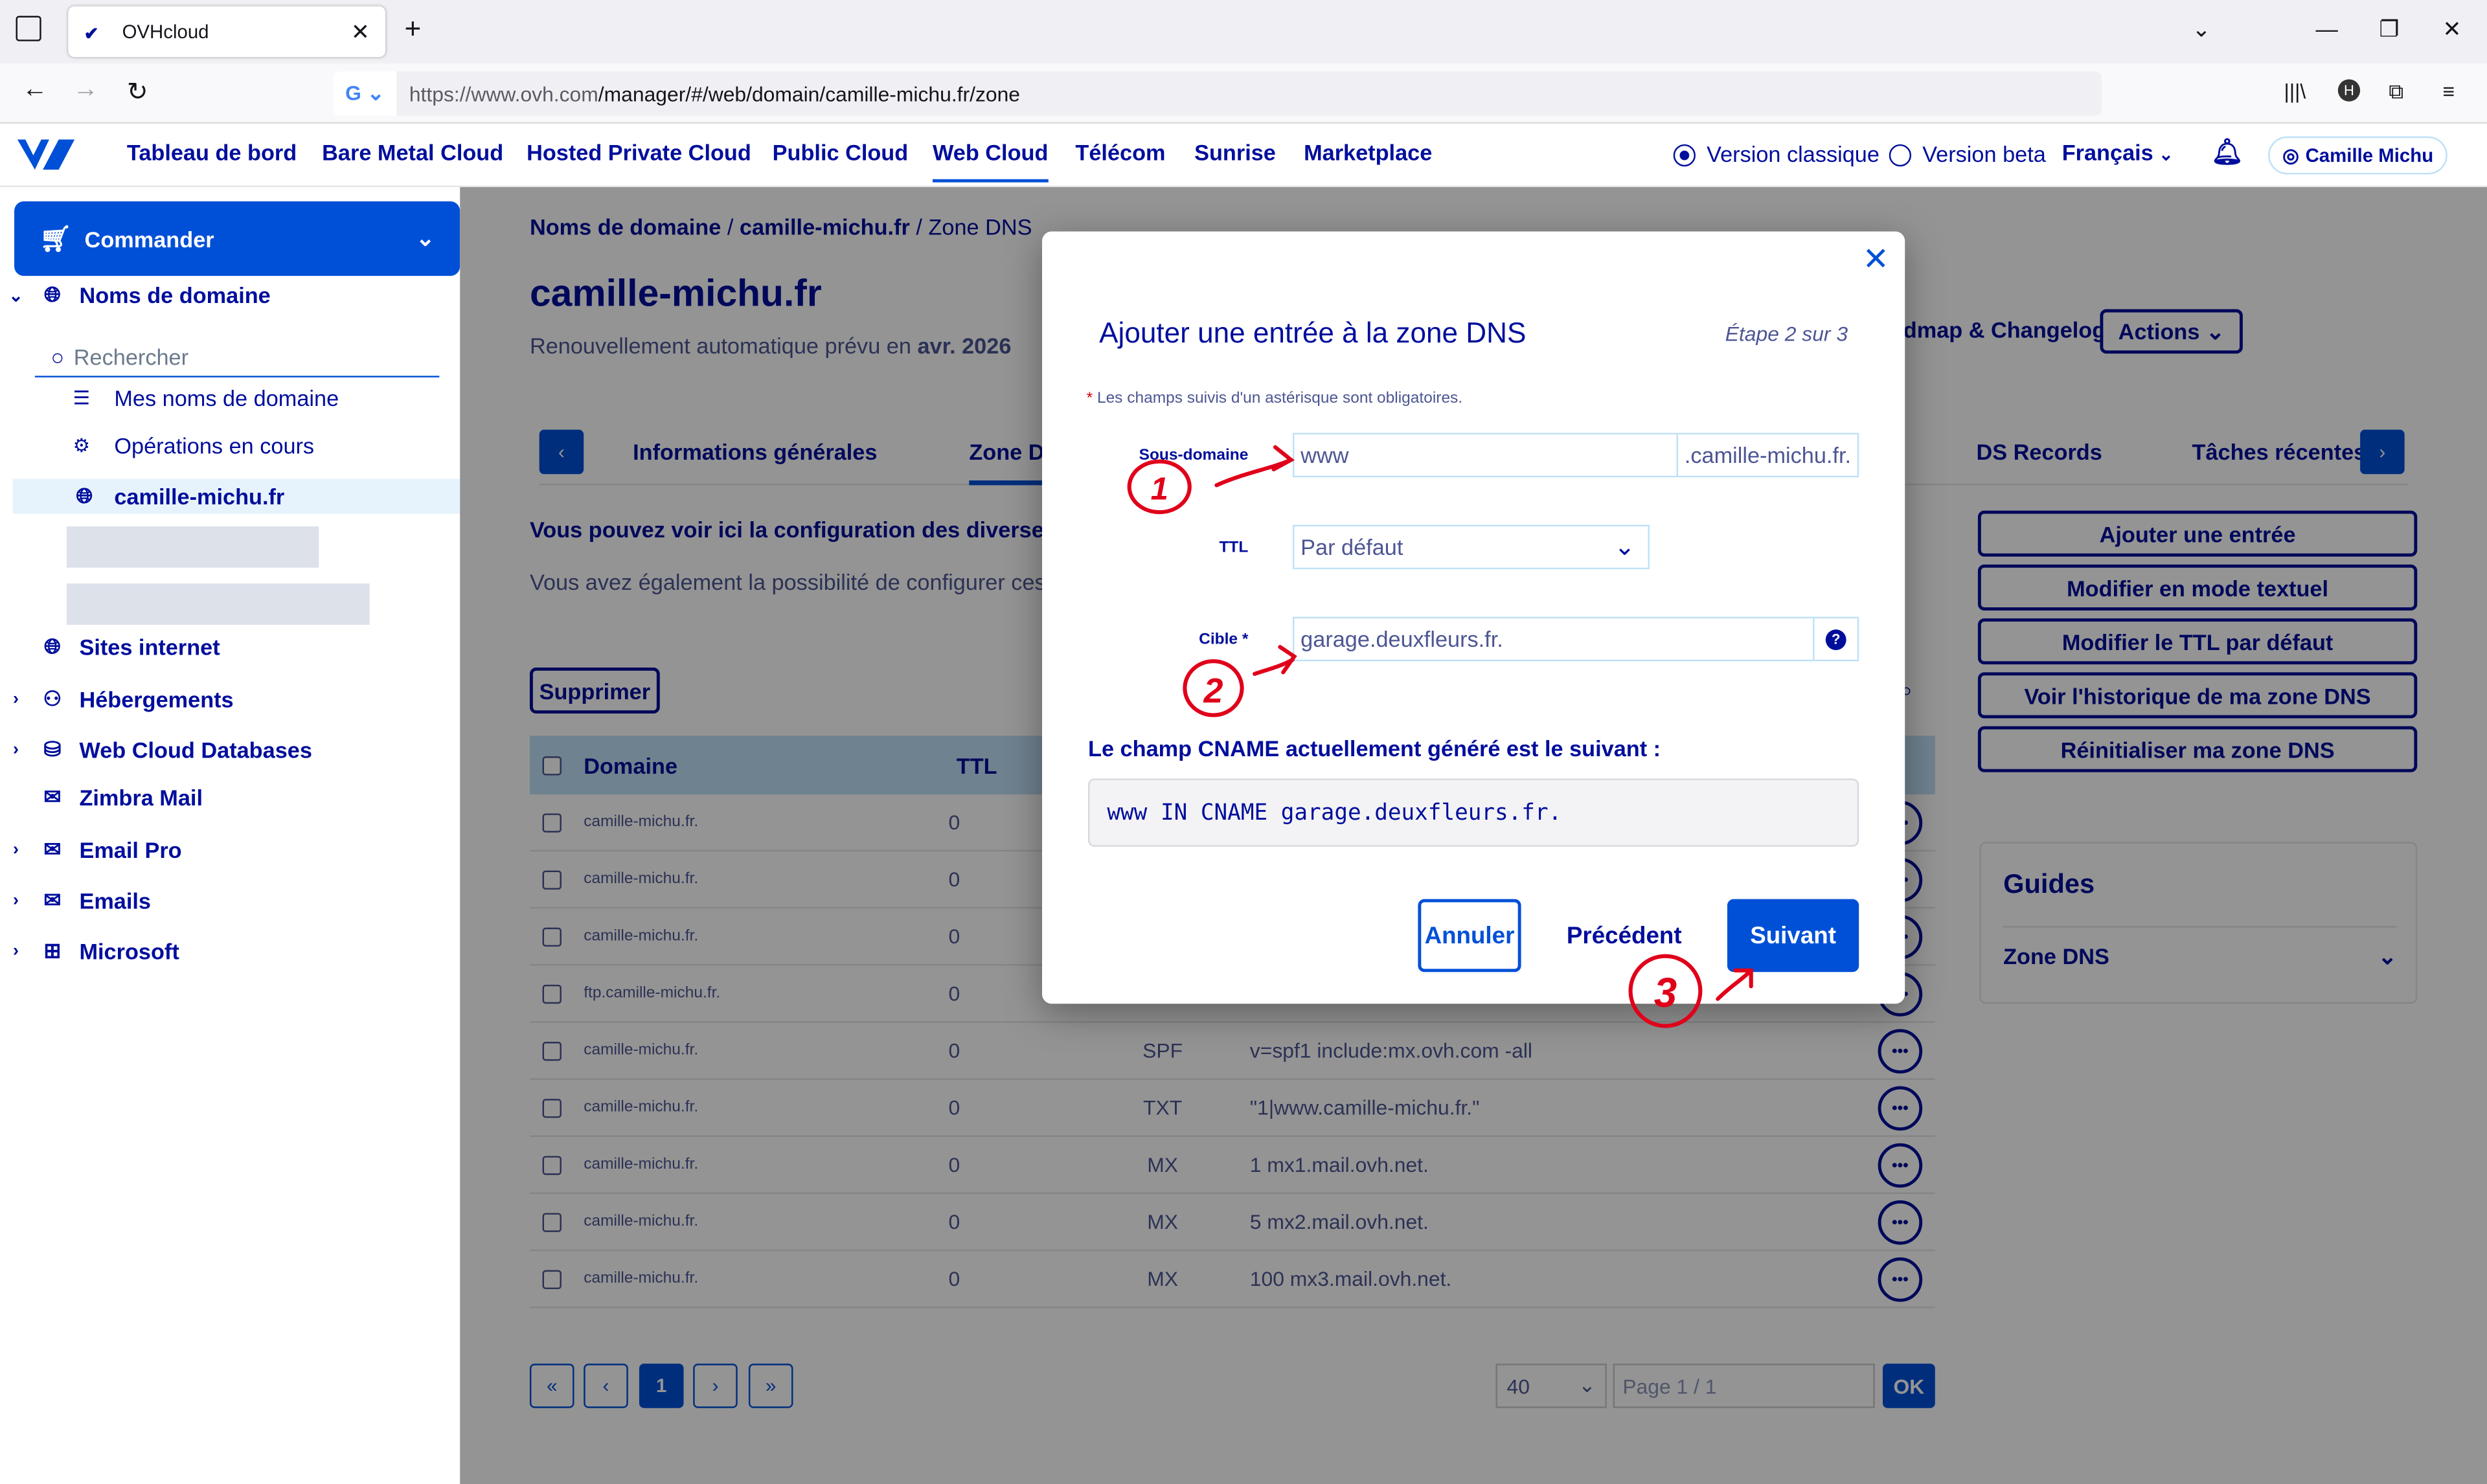  I want to click on loading-placeholder, so click(192, 547).